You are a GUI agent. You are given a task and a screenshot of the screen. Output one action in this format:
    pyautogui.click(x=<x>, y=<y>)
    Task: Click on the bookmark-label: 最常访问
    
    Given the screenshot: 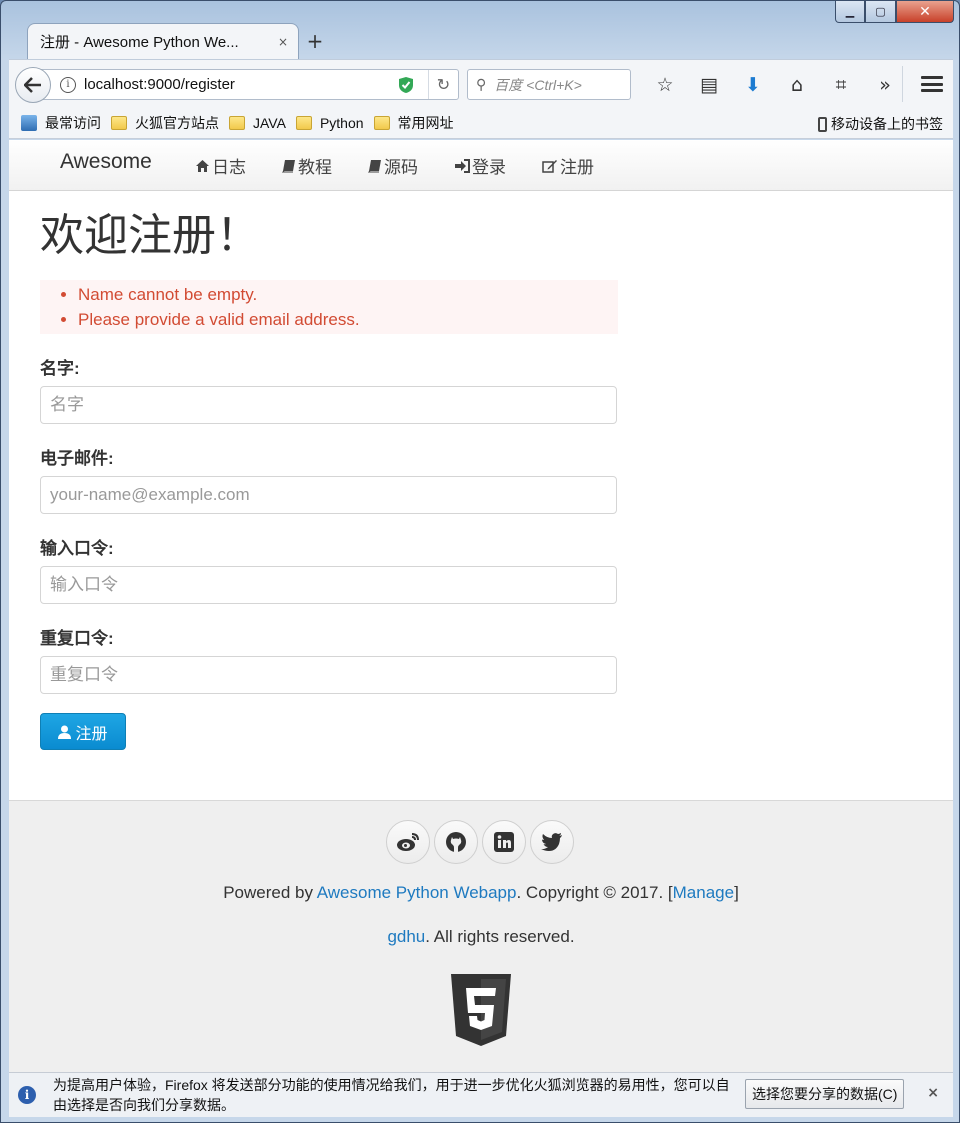 What is the action you would take?
    pyautogui.click(x=73, y=122)
    